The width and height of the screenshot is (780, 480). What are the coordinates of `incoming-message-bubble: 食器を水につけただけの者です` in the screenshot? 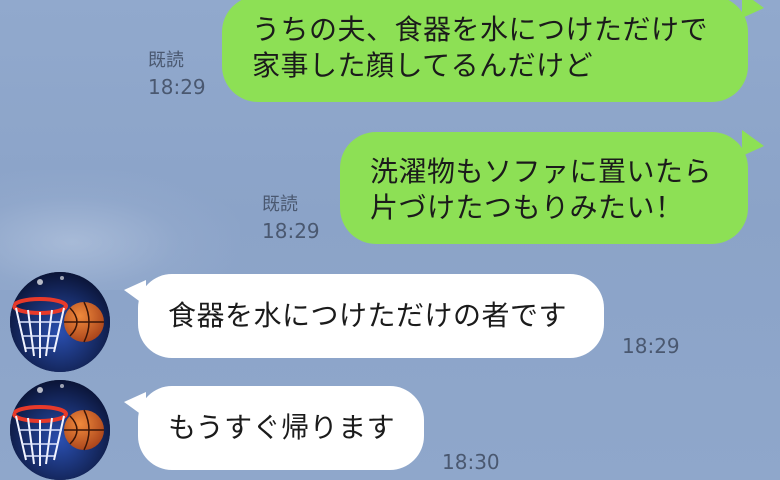 It's located at (371, 316).